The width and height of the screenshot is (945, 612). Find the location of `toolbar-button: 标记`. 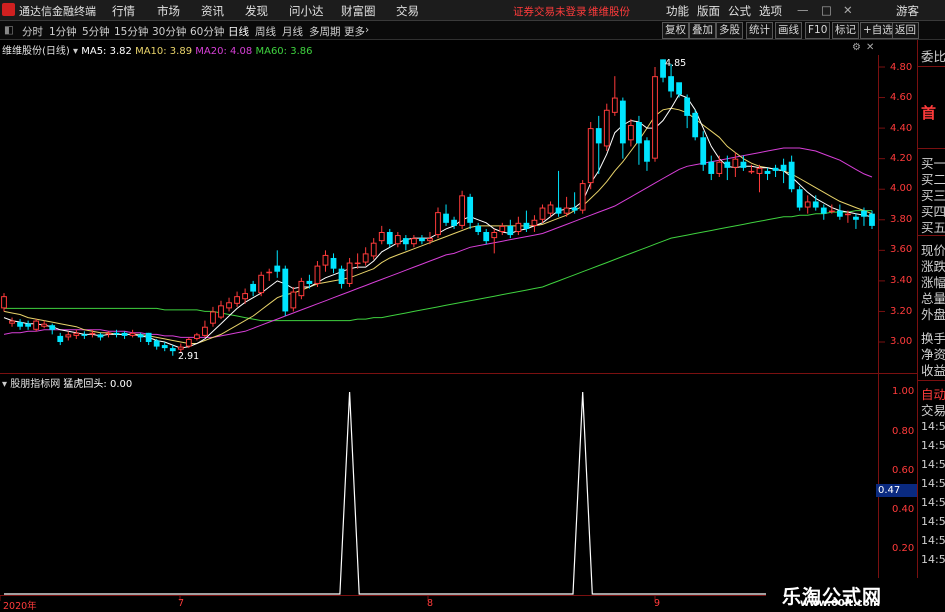

toolbar-button: 标记 is located at coordinates (845, 30).